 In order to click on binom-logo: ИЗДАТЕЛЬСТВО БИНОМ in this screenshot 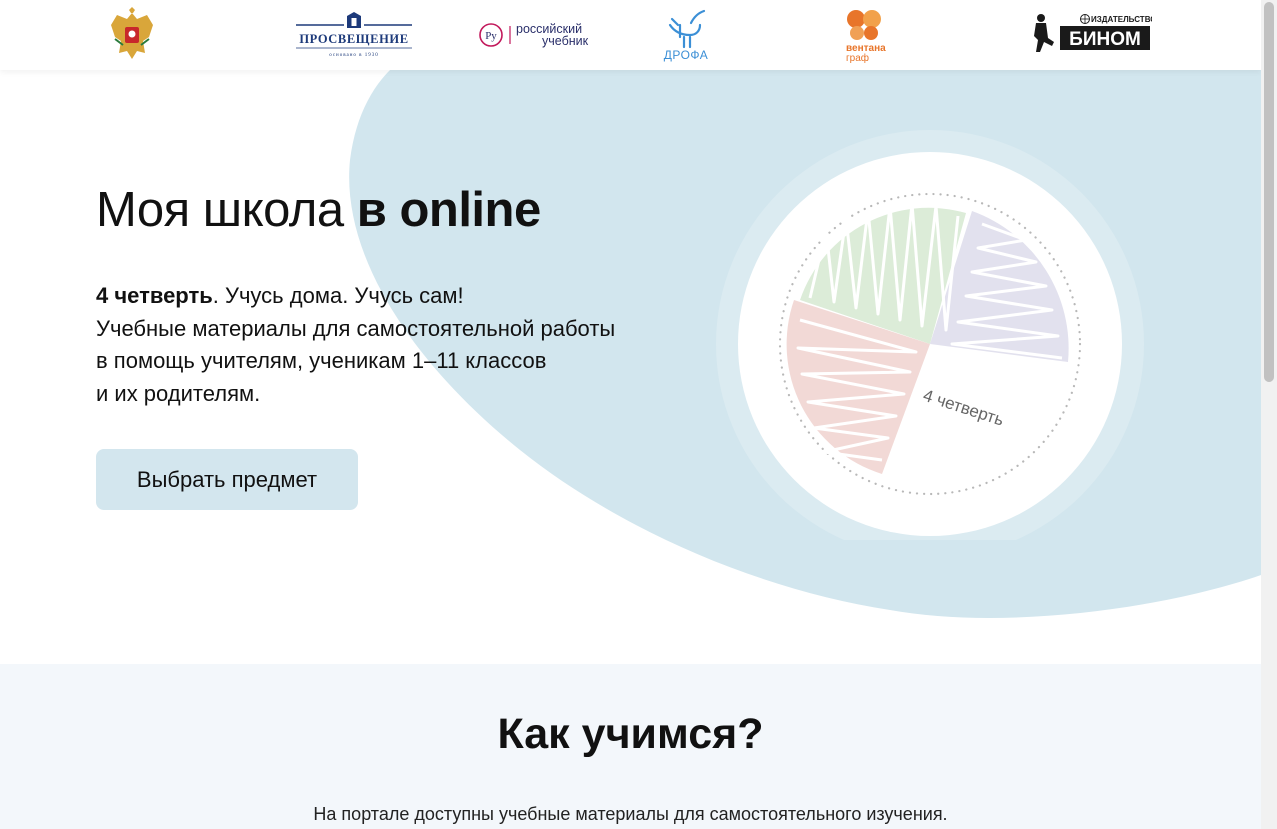, I will do `click(1090, 35)`.